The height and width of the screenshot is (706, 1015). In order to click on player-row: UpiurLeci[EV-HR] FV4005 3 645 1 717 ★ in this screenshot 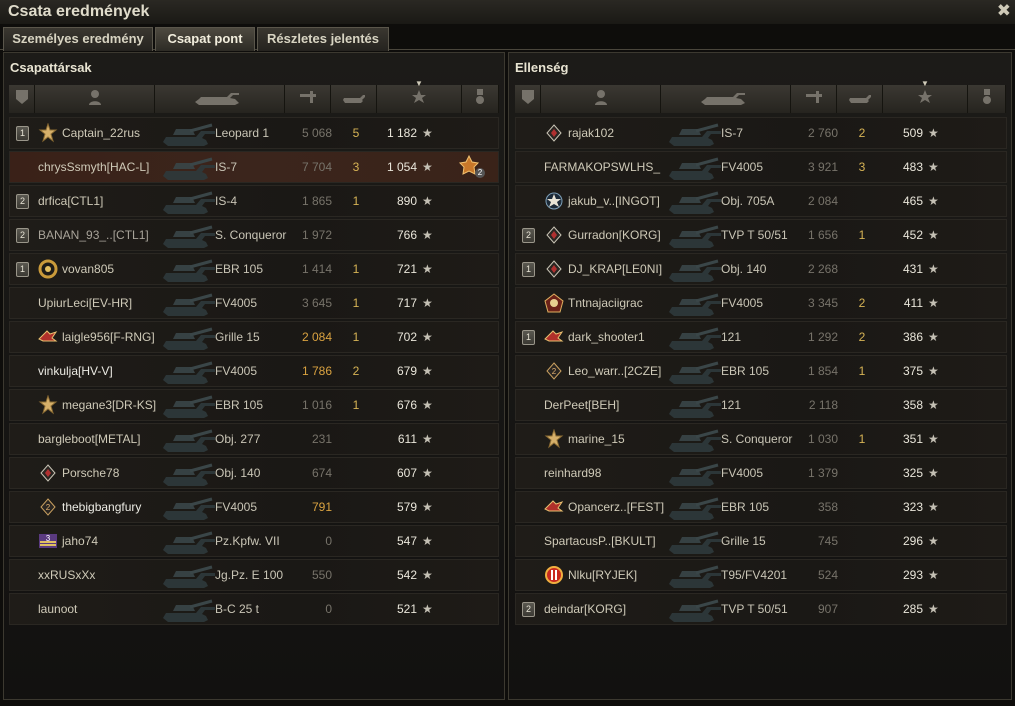, I will do `click(254, 303)`.